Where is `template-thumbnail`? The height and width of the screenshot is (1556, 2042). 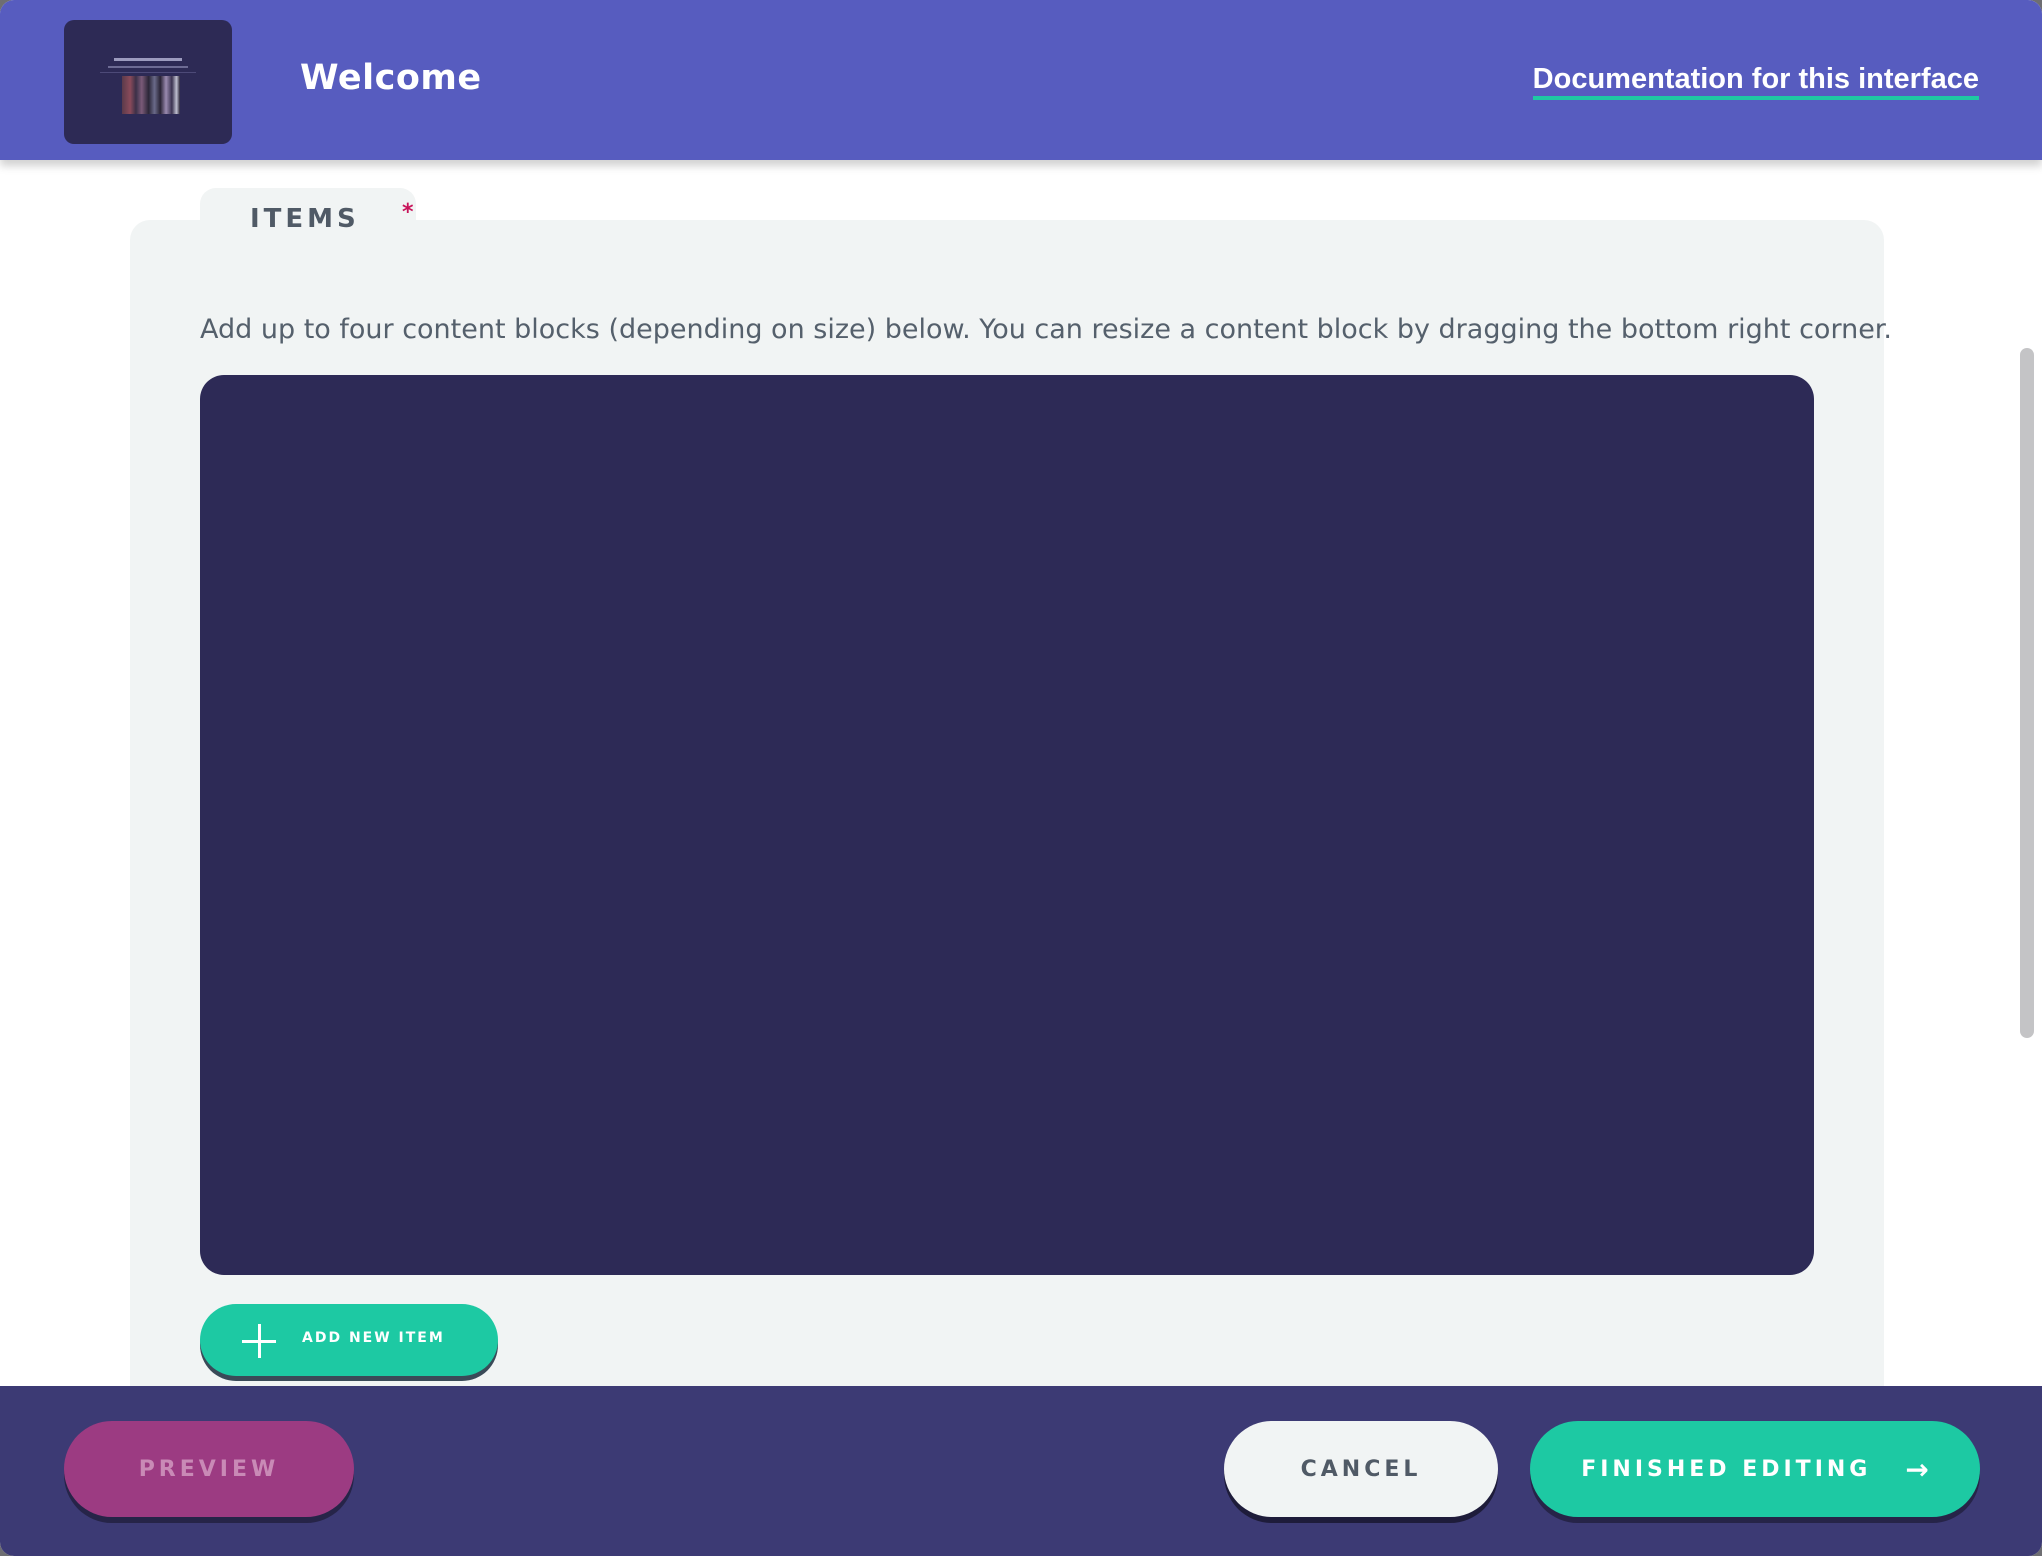 template-thumbnail is located at coordinates (148, 82).